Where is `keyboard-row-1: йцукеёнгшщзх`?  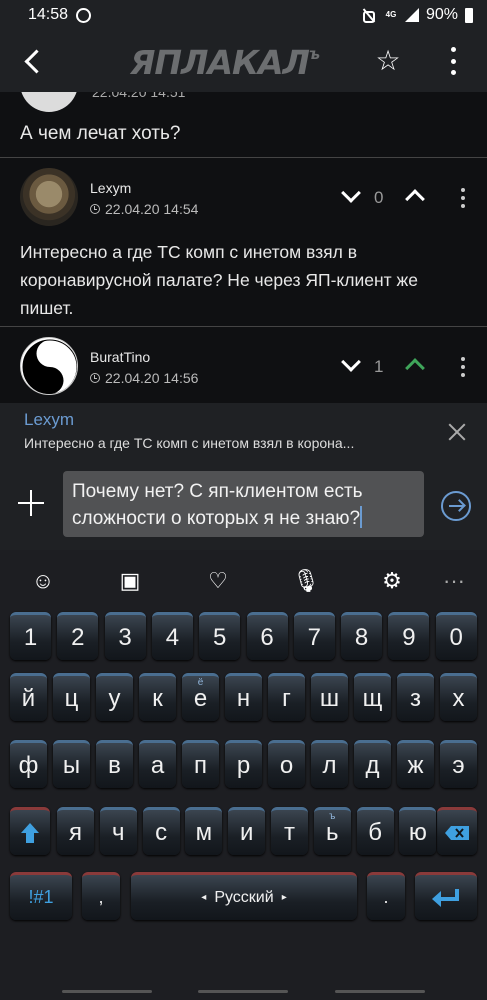
keyboard-row-1: йцукеёнгшщзх is located at coordinates (243, 699).